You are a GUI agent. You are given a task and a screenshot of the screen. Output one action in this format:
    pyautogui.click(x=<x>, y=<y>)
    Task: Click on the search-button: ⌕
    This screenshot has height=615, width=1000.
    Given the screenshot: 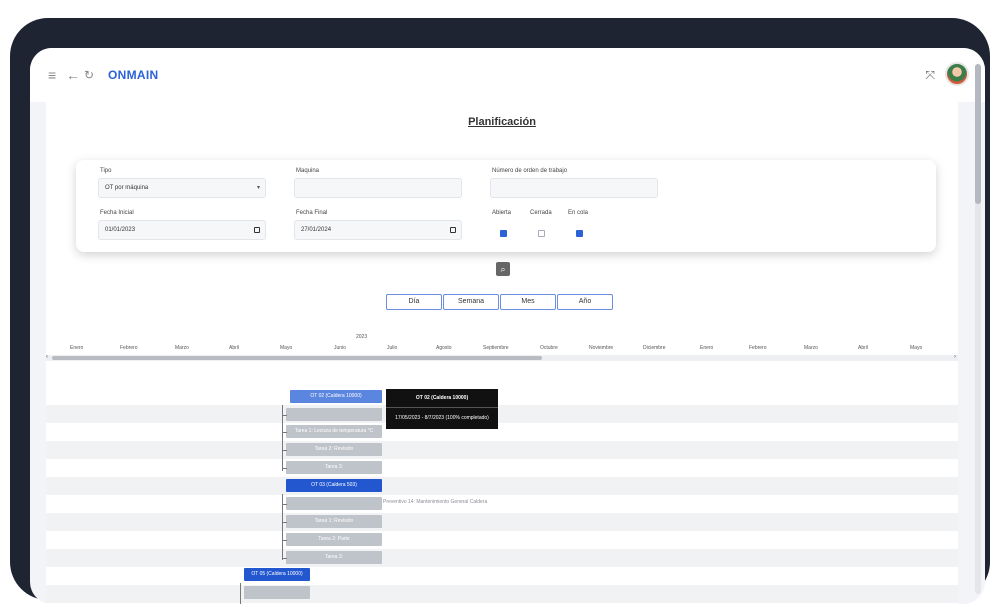 What is the action you would take?
    pyautogui.click(x=503, y=269)
    